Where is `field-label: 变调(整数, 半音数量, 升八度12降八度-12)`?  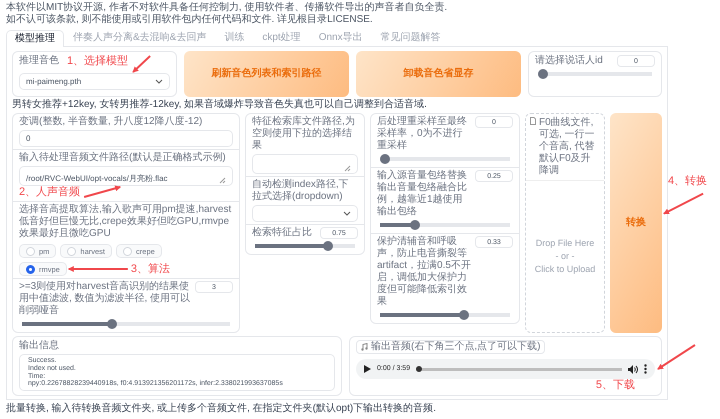 field-label: 变调(整数, 半音数量, 升八度12降八度-12) is located at coordinates (111, 122).